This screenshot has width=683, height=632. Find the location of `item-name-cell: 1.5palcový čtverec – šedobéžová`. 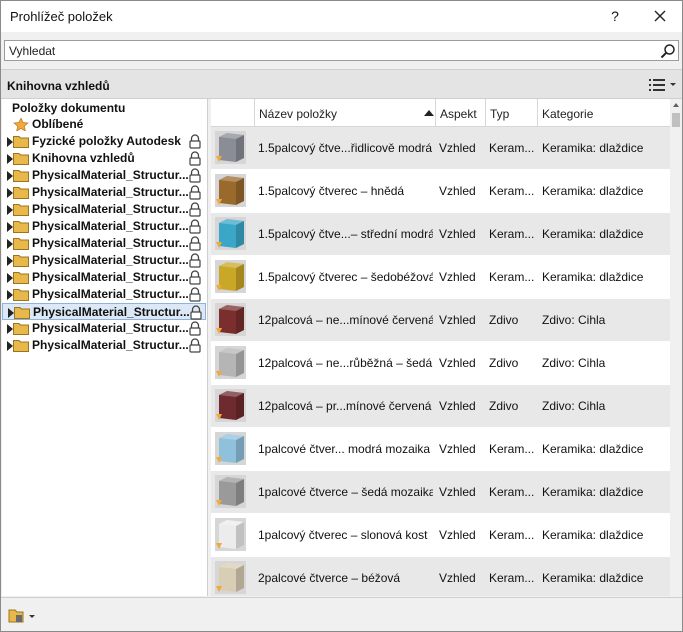

item-name-cell: 1.5palcový čtverec – šedobéžová is located at coordinates (345, 277).